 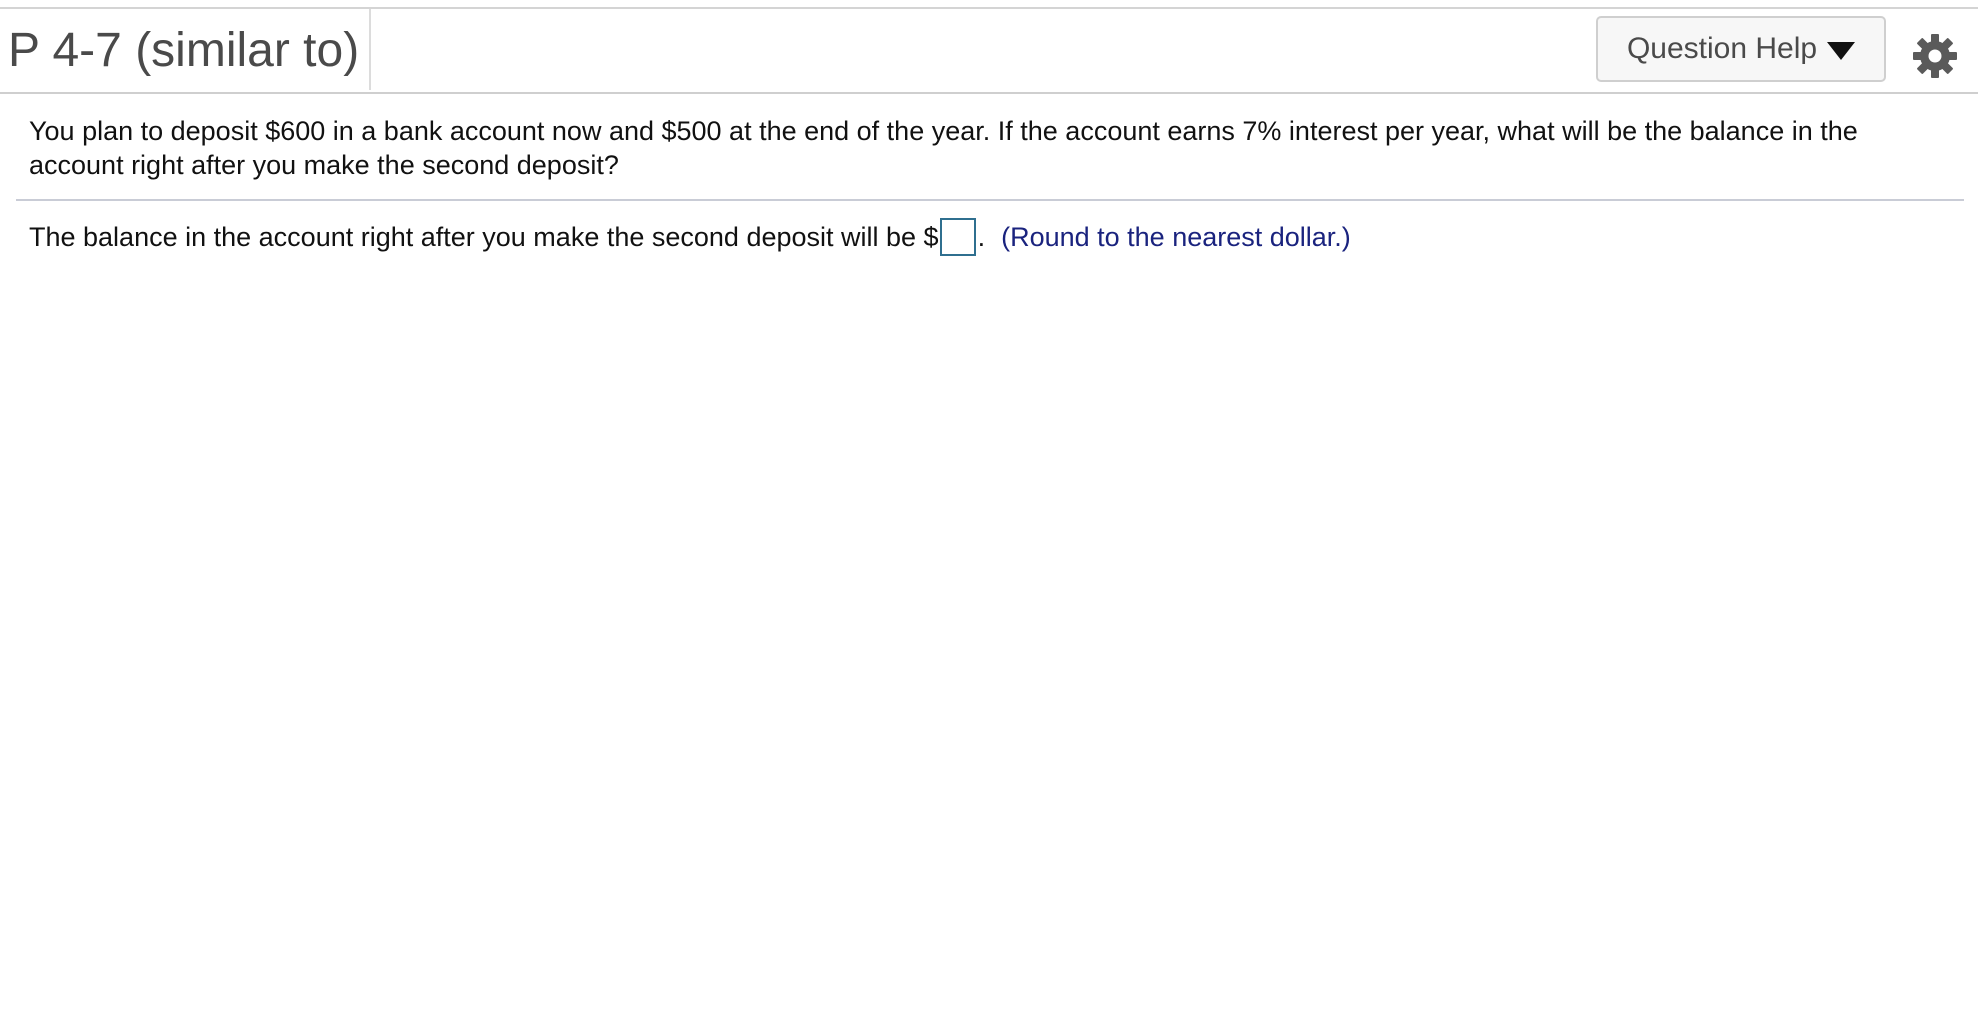 What do you see at coordinates (981, 237) in the screenshot?
I see `answer-suffix: .` at bounding box center [981, 237].